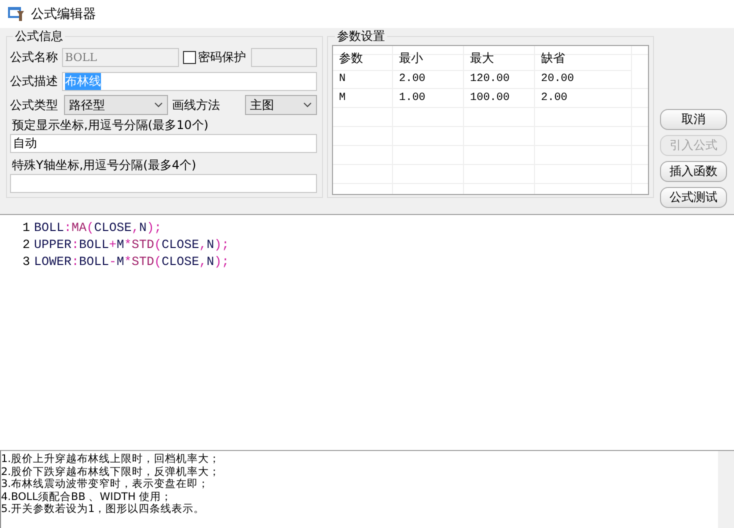 The image size is (734, 528). I want to click on table-cell: 120.00, so click(490, 79).